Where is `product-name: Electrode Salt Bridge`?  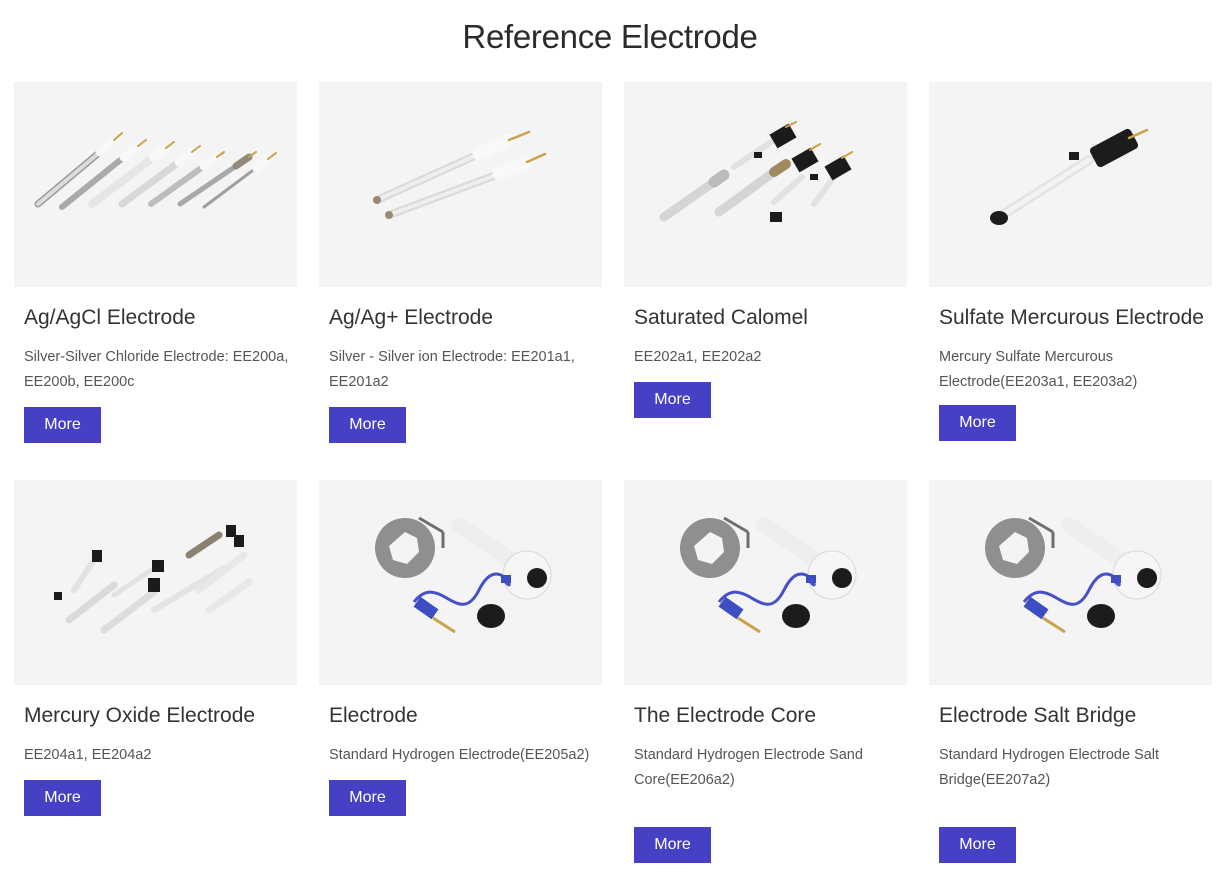
product-name: Electrode Salt Bridge is located at coordinates (1037, 716).